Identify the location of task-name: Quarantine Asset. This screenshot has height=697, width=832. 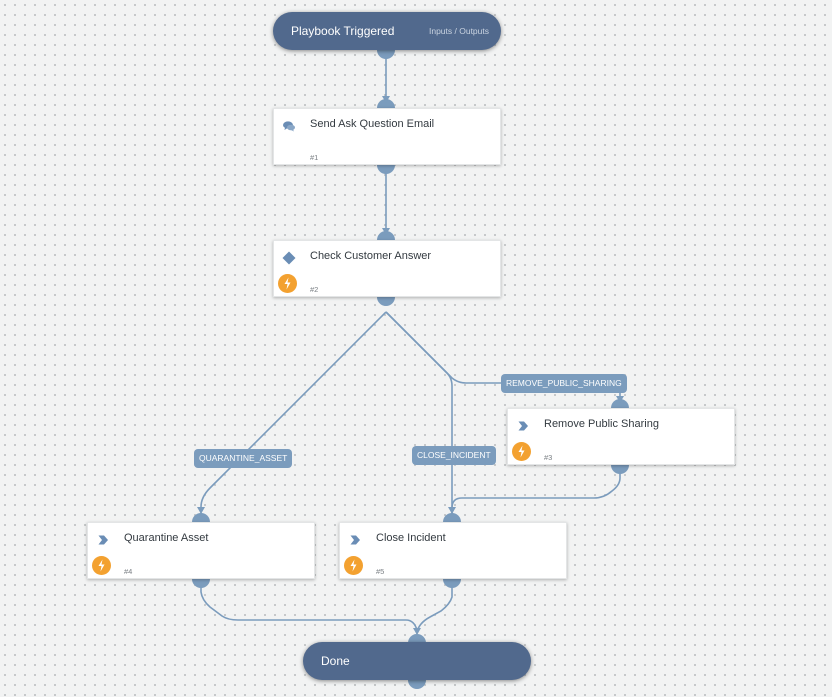
(166, 538).